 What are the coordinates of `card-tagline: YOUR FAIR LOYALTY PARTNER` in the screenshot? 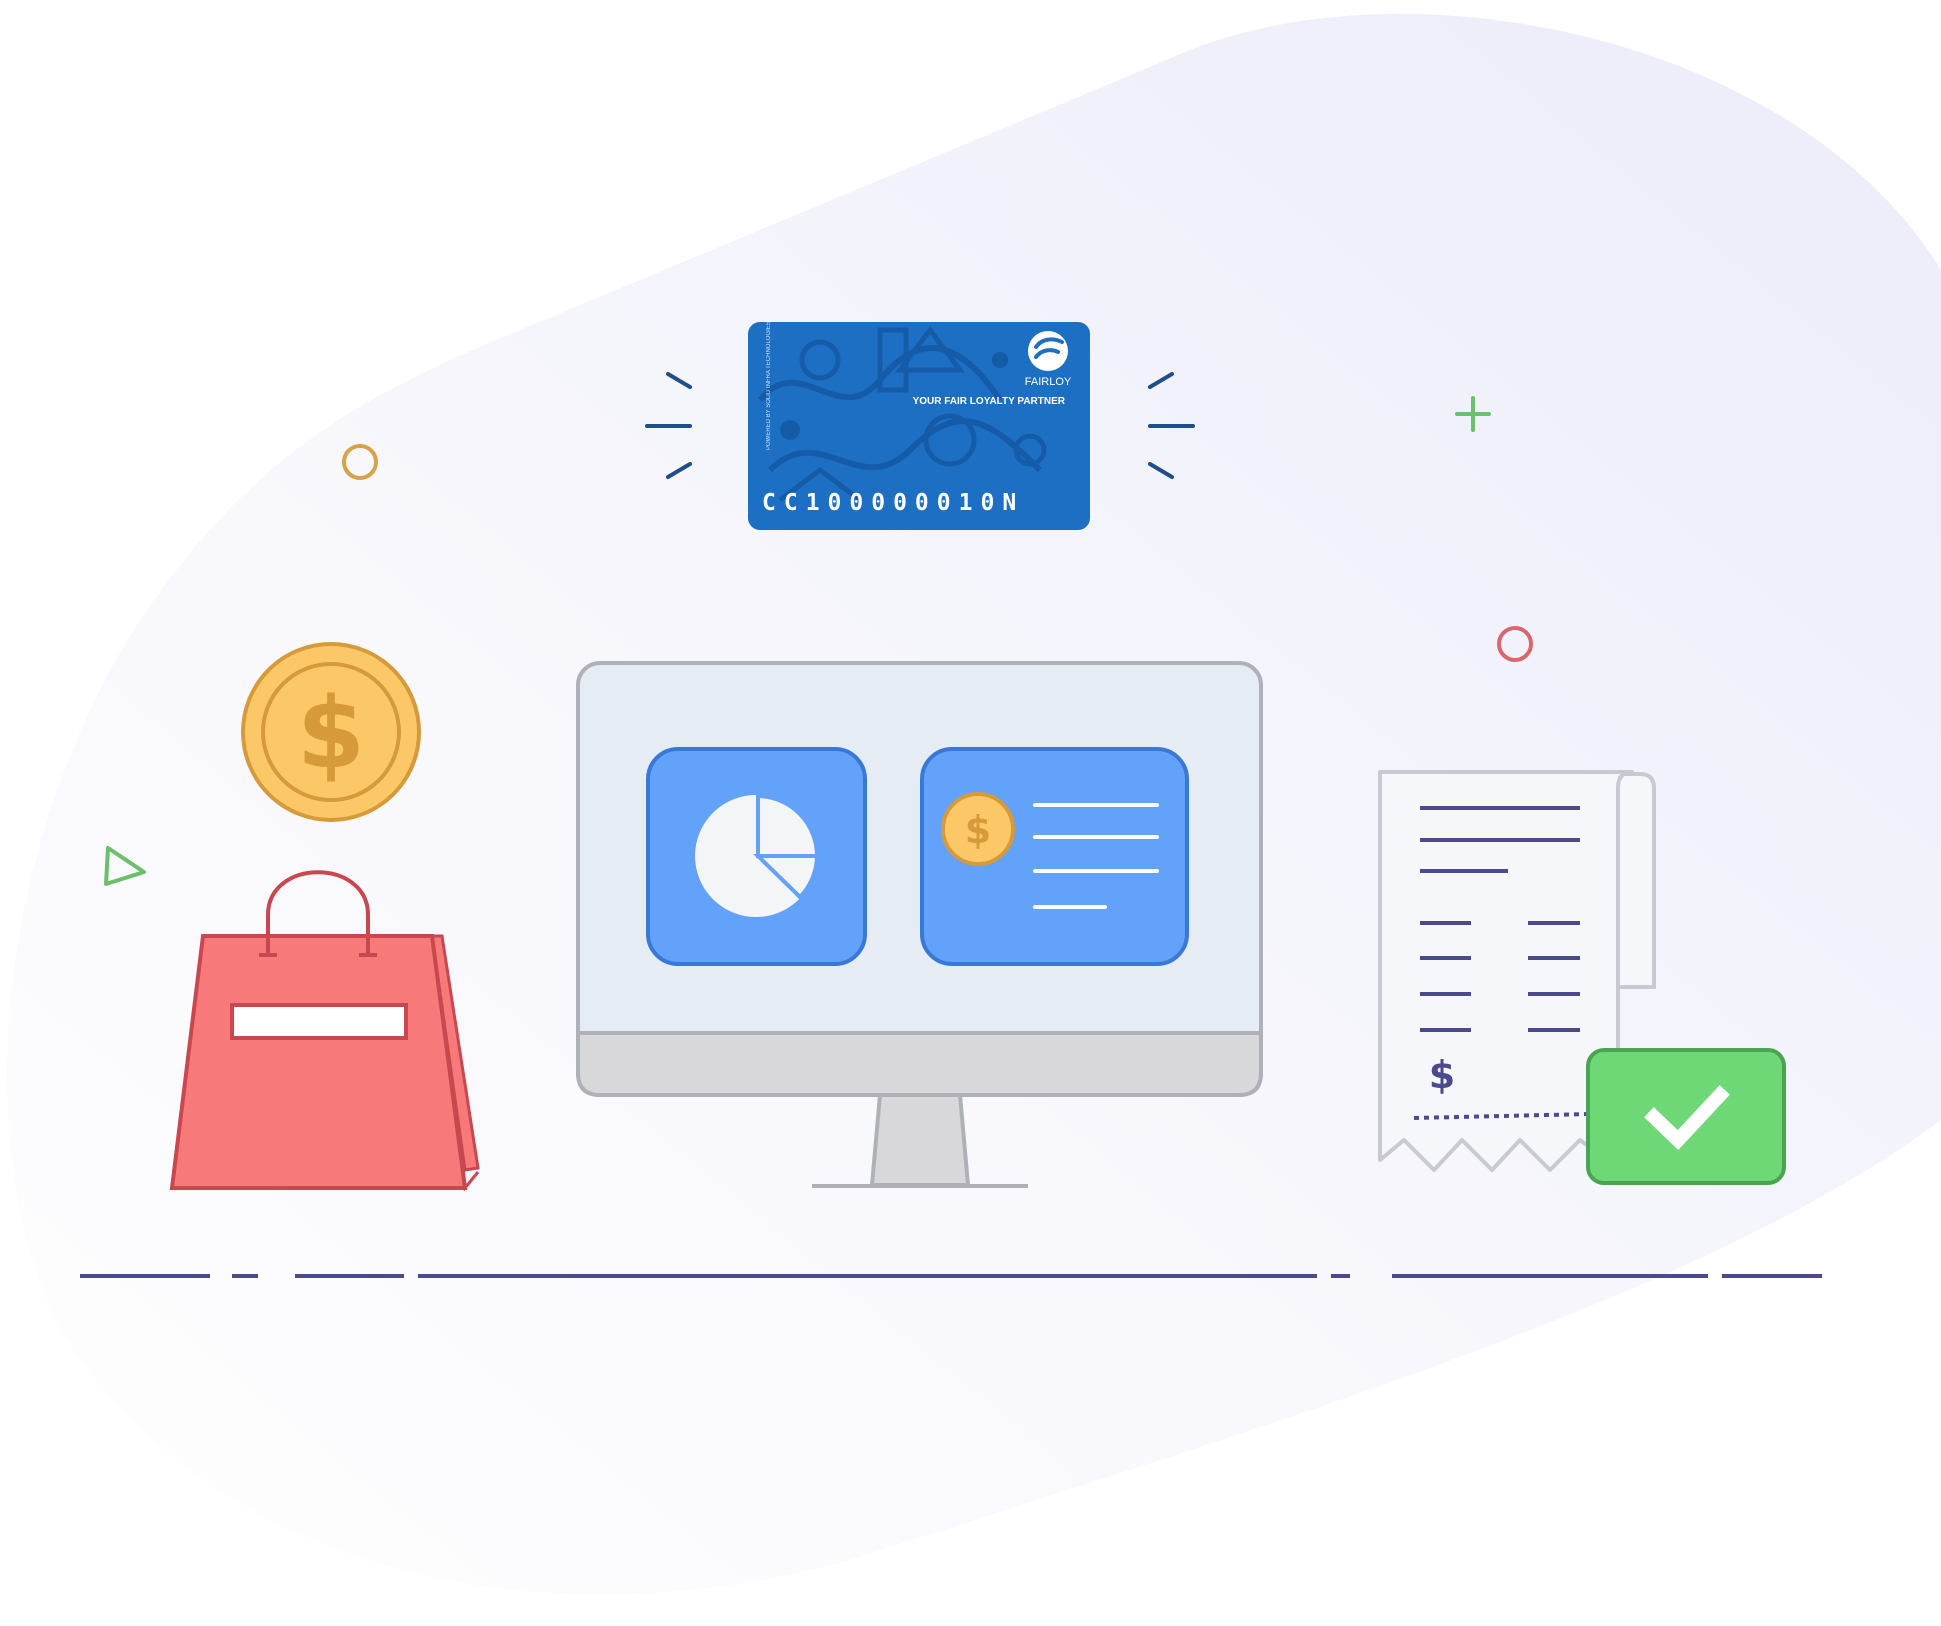 It's located at (989, 401).